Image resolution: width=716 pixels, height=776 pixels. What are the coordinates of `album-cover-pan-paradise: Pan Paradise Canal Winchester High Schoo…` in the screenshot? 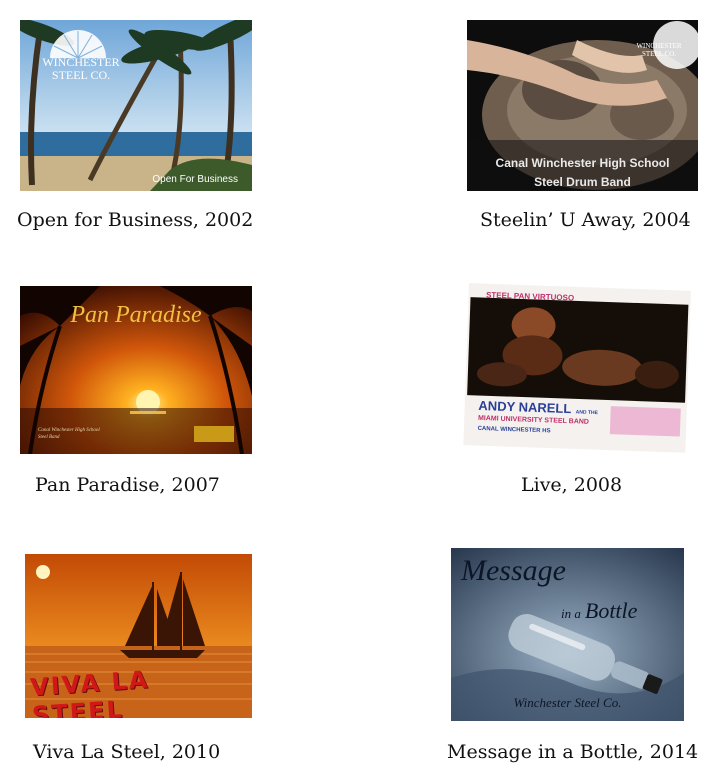 It's located at (136, 370).